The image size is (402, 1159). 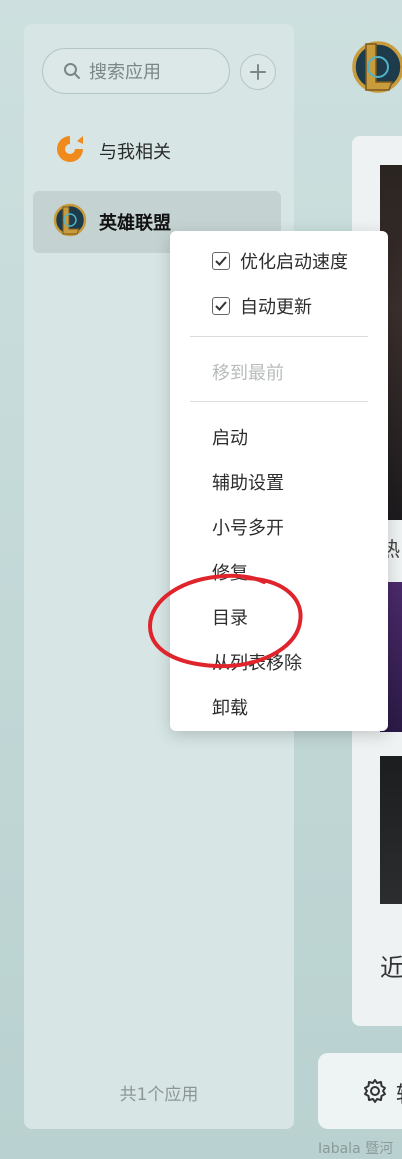 What do you see at coordinates (135, 152) in the screenshot?
I see `sidebar-item-label: 与我相关` at bounding box center [135, 152].